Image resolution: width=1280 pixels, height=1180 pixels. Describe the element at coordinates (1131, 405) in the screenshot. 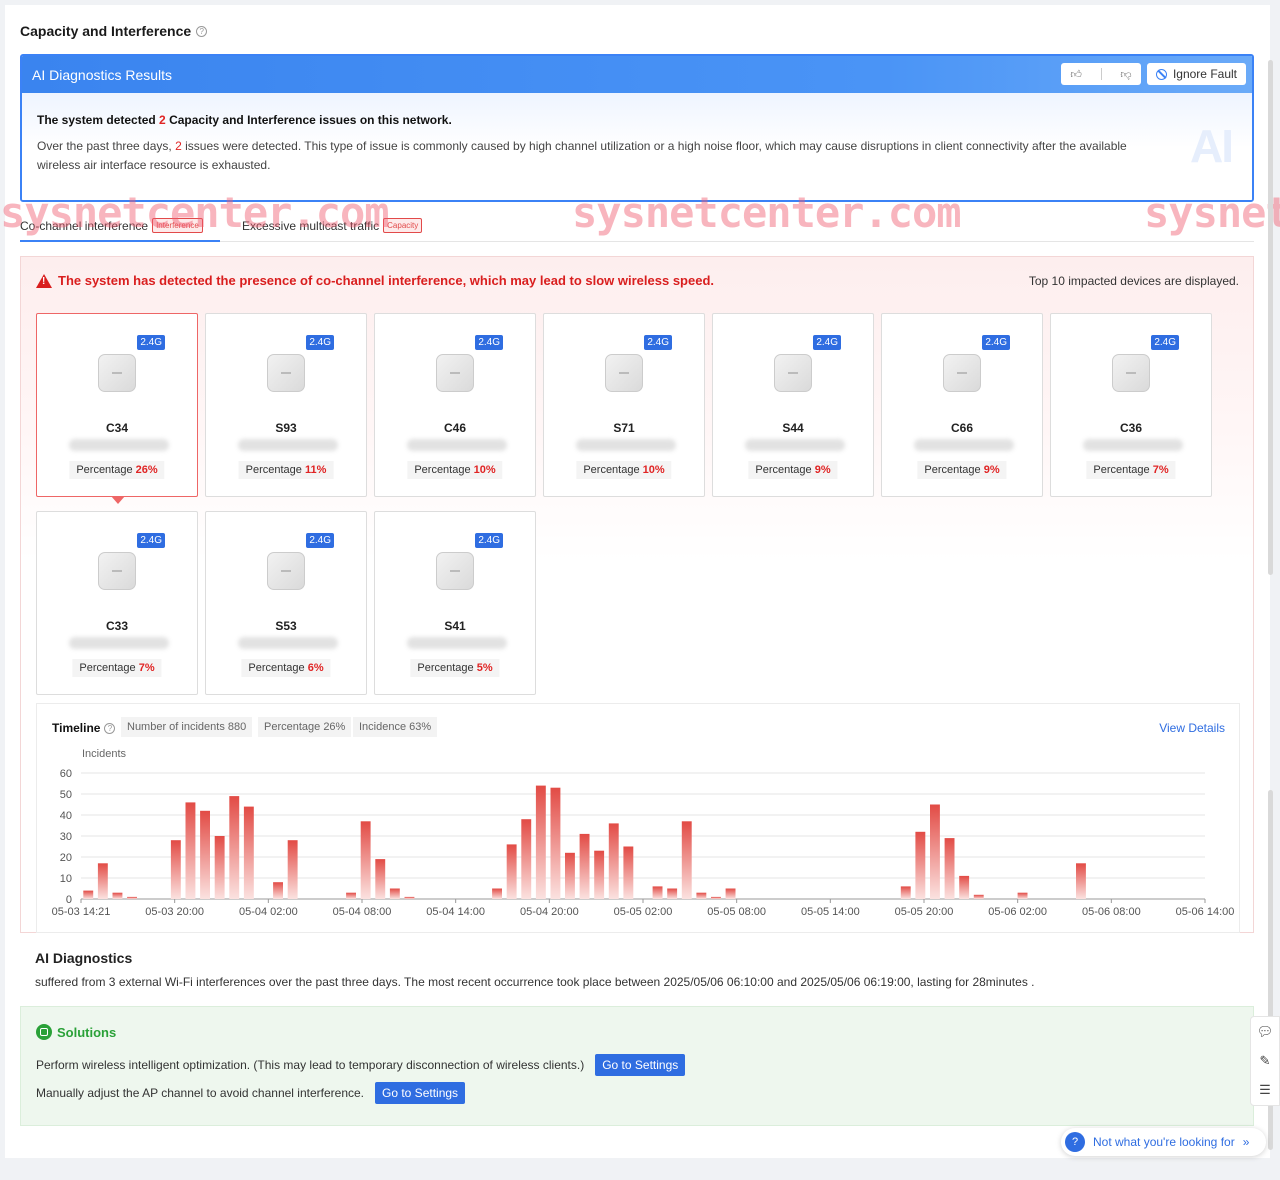

I see `device-card: 2.4G C36 Percentage 7%` at that location.